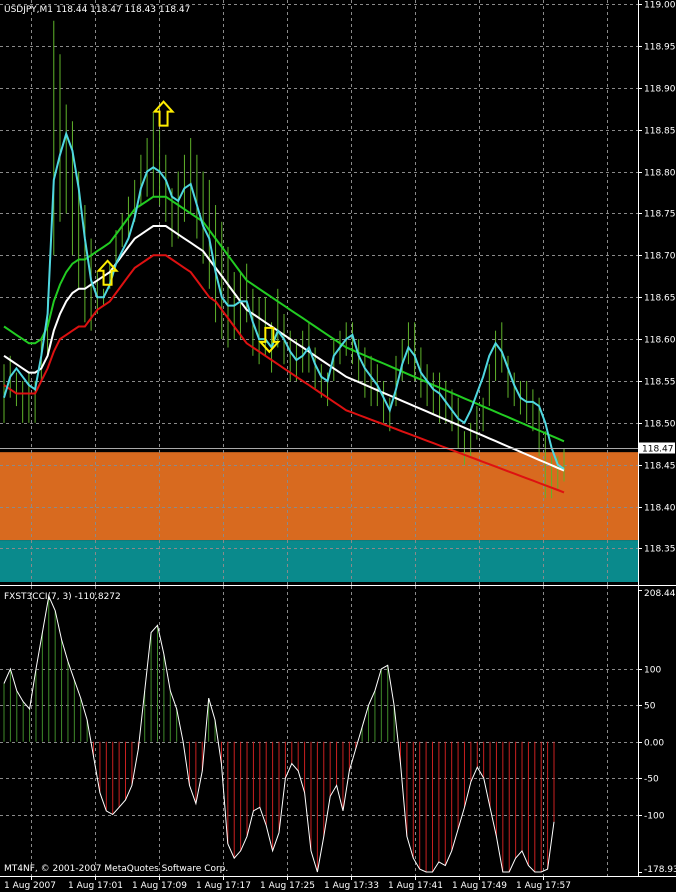 The height and width of the screenshot is (892, 676). I want to click on indicator-axis-label: -50, so click(651, 780).